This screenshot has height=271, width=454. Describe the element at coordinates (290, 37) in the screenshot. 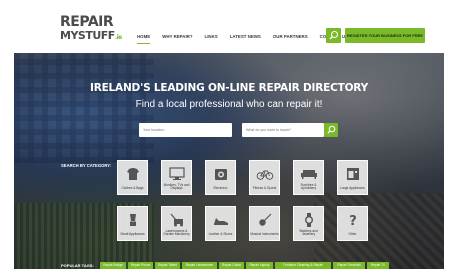

I see `nav-our-partners: OUR PARTNERS` at that location.